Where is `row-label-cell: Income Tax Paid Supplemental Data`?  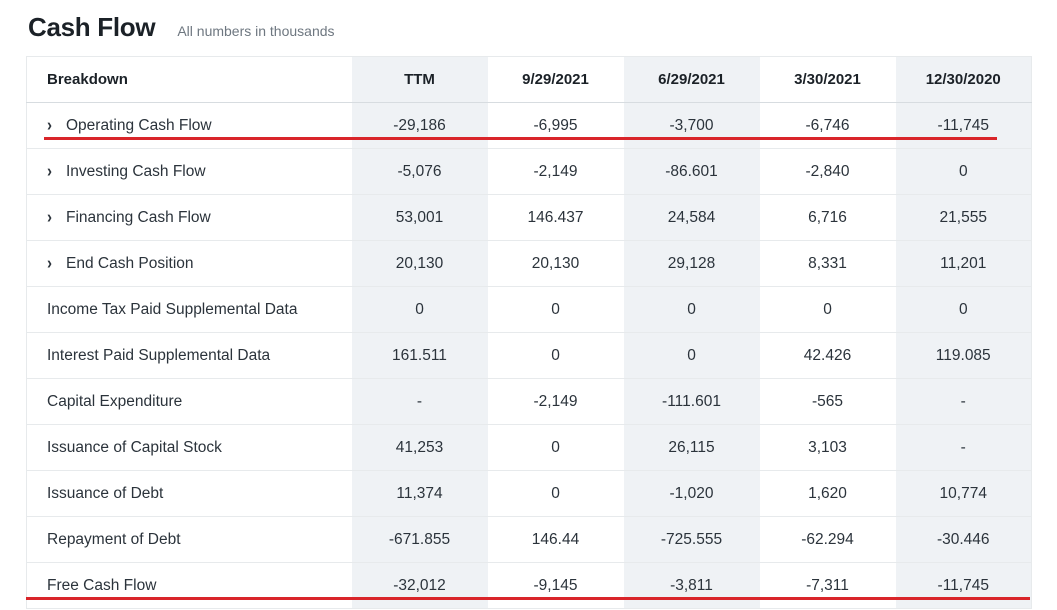
row-label-cell: Income Tax Paid Supplemental Data is located at coordinates (189, 309).